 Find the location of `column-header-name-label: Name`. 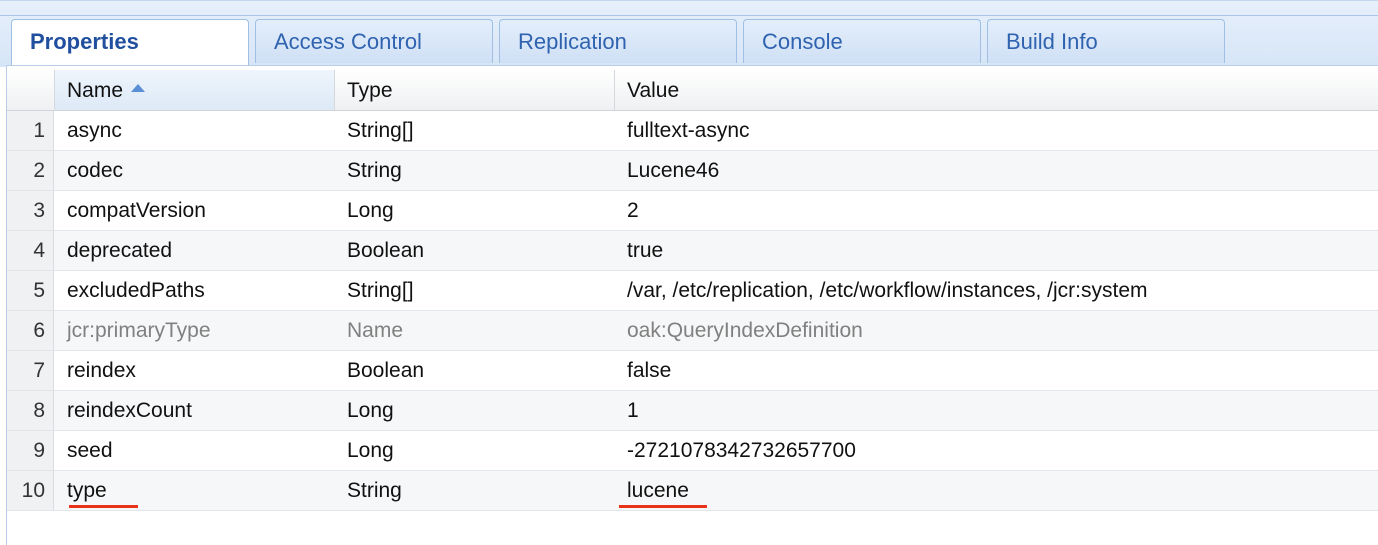

column-header-name-label: Name is located at coordinates (95, 90).